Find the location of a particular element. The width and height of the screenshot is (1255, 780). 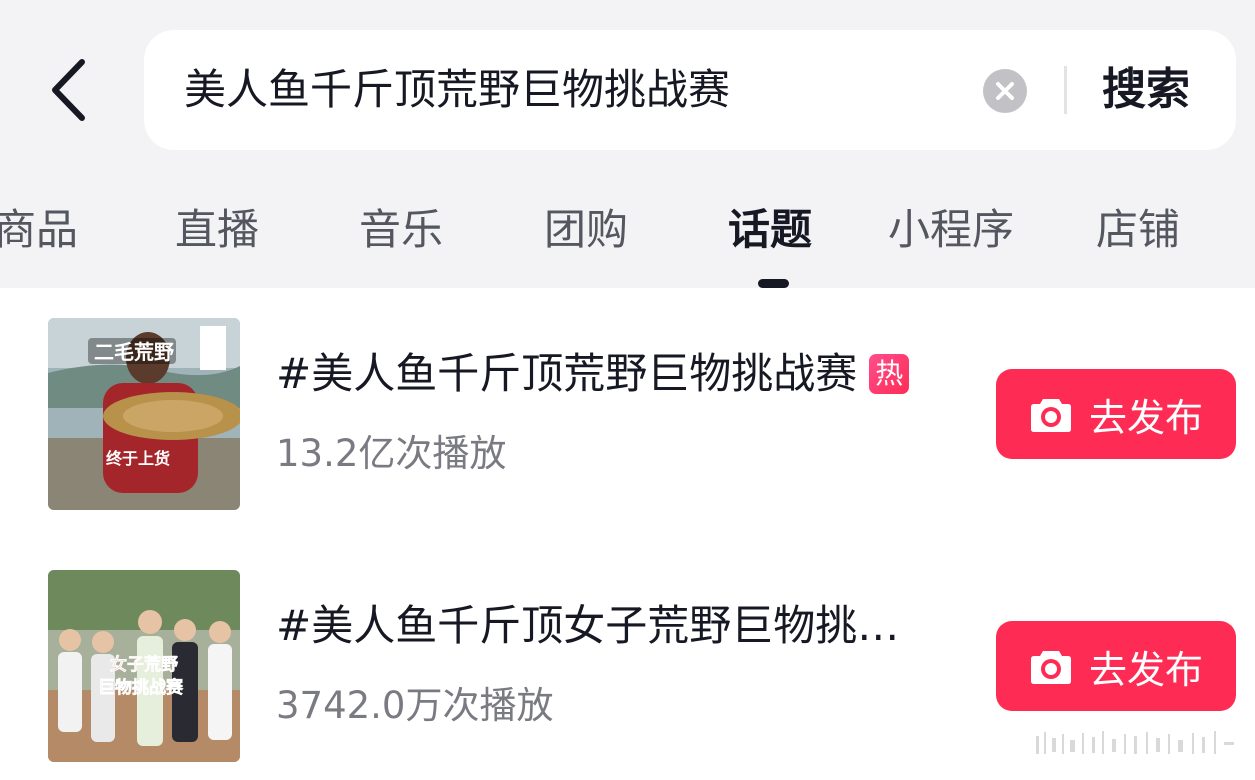

hot-badge: 热 is located at coordinates (889, 374).